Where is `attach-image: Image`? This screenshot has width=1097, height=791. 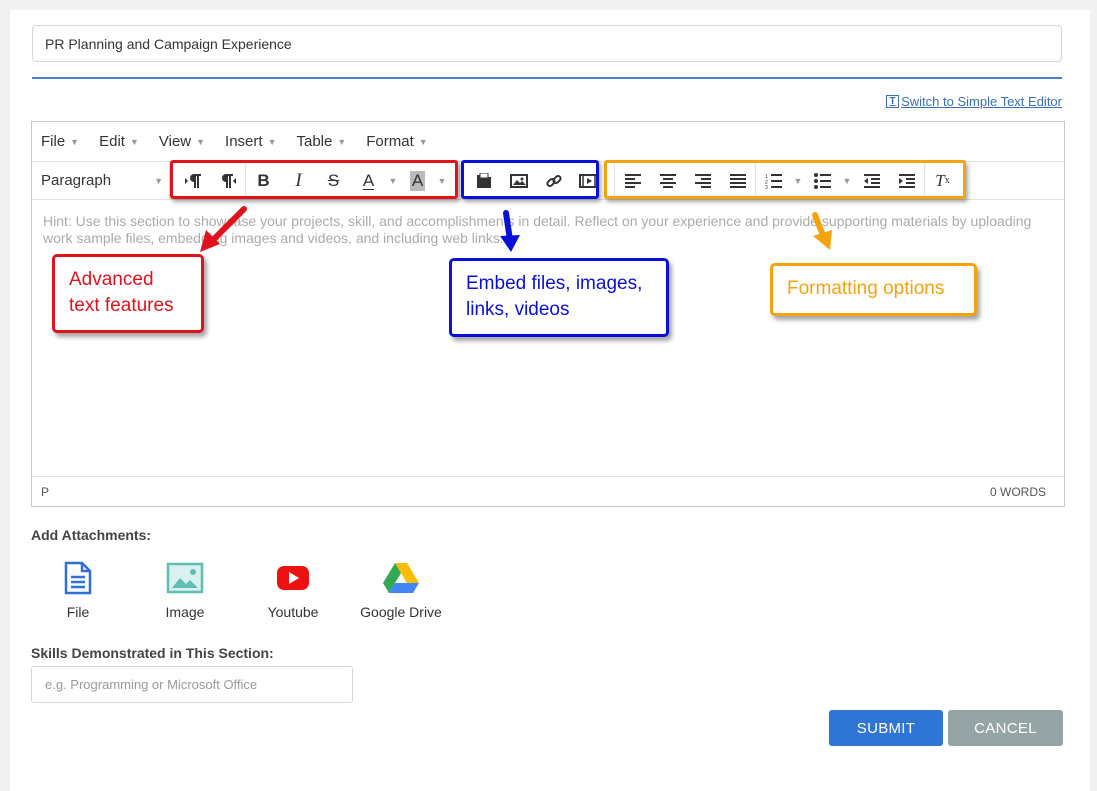
attach-image: Image is located at coordinates (185, 589).